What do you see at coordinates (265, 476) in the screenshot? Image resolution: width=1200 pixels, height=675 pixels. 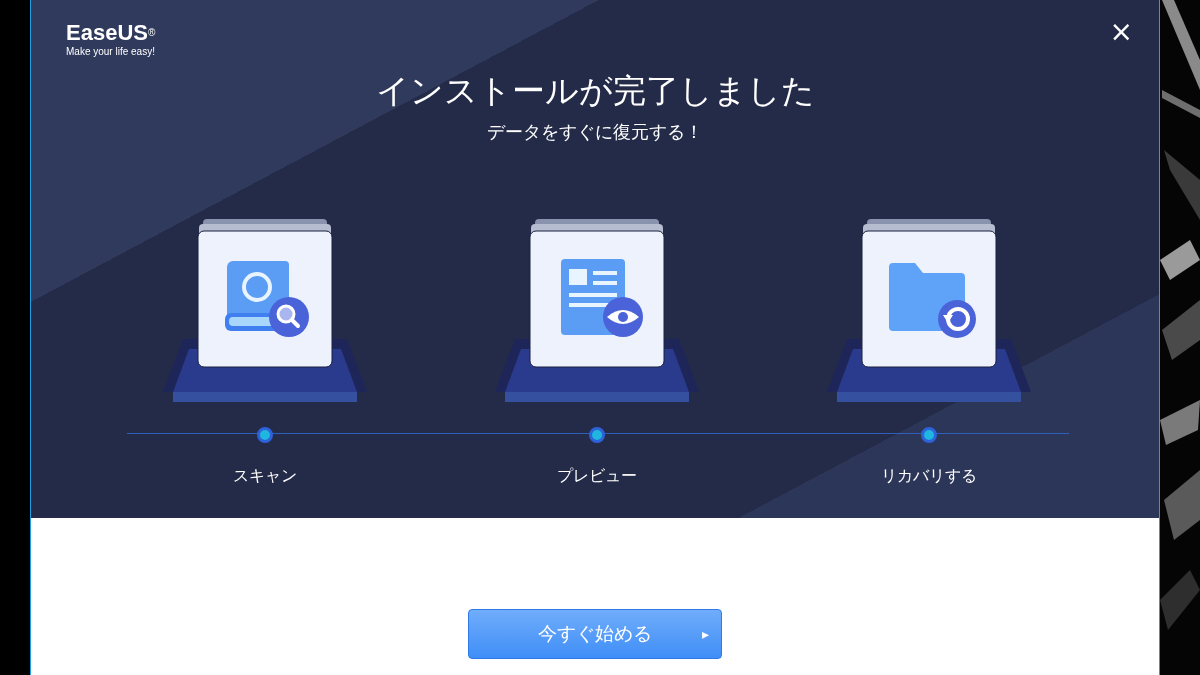 I see `step-label: スキャン` at bounding box center [265, 476].